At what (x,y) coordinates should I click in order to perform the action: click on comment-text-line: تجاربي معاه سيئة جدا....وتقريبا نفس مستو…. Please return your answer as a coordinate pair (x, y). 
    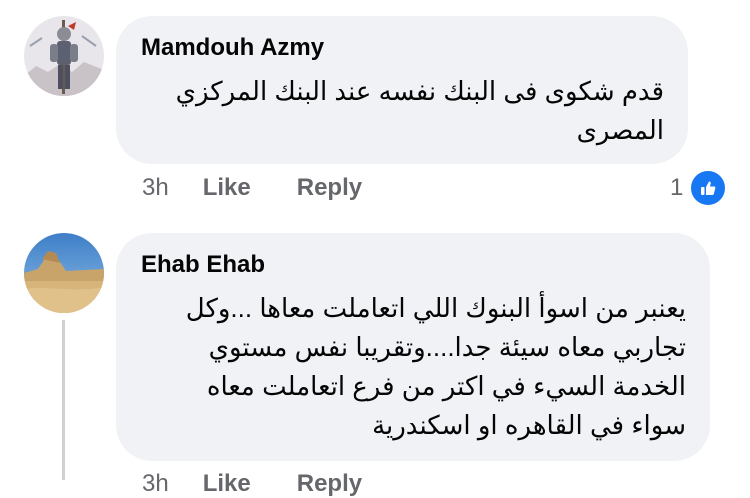
    Looking at the image, I should click on (447, 347).